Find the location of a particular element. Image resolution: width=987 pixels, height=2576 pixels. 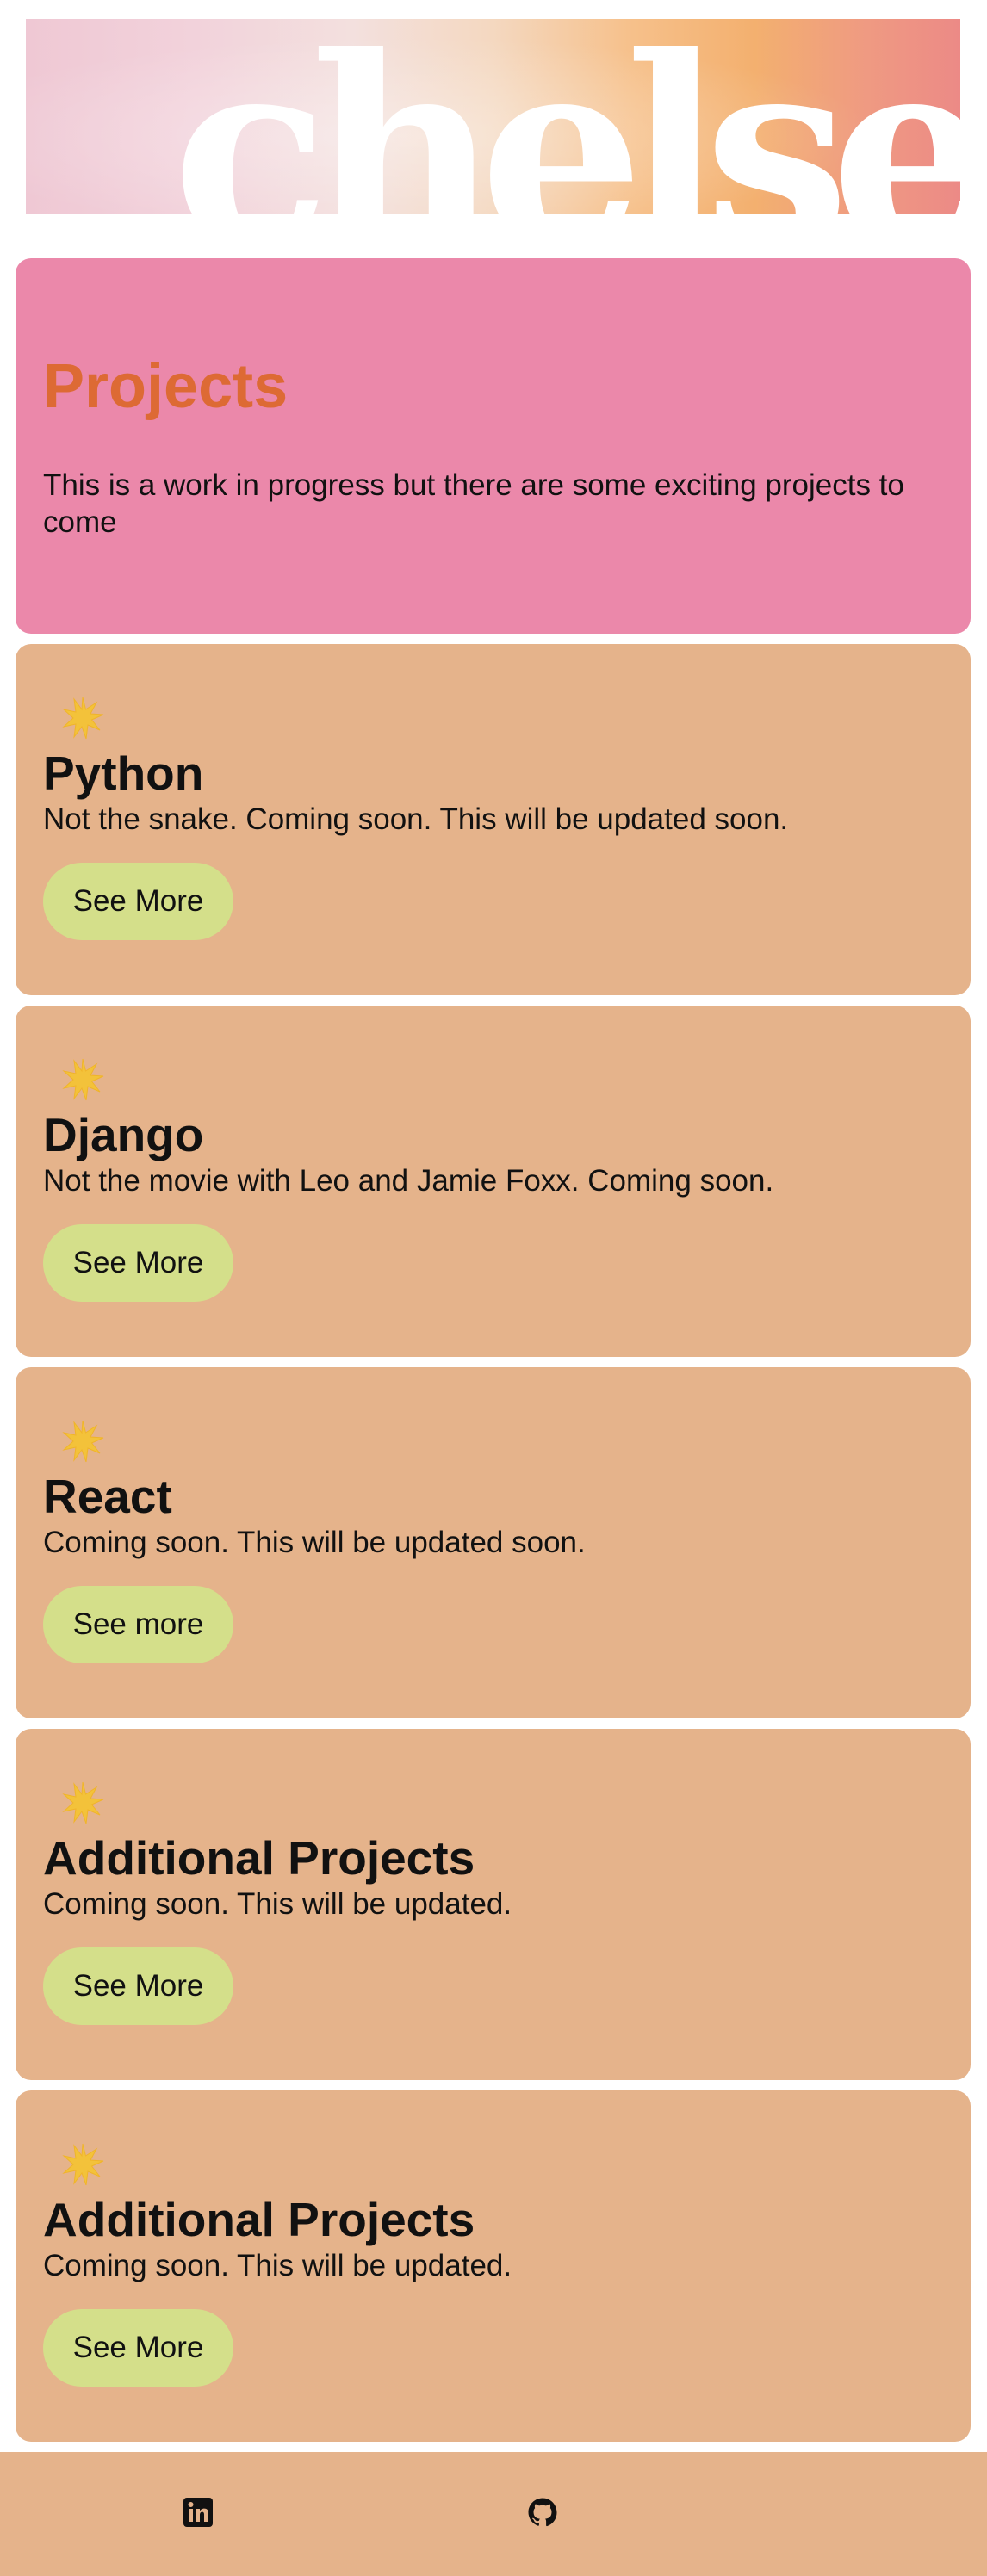

project-title: React is located at coordinates (107, 1496).